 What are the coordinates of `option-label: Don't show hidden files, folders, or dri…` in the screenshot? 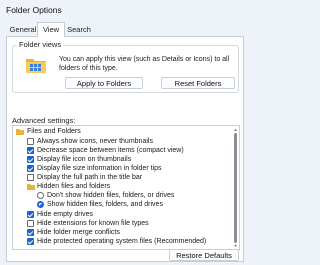 It's located at (111, 195).